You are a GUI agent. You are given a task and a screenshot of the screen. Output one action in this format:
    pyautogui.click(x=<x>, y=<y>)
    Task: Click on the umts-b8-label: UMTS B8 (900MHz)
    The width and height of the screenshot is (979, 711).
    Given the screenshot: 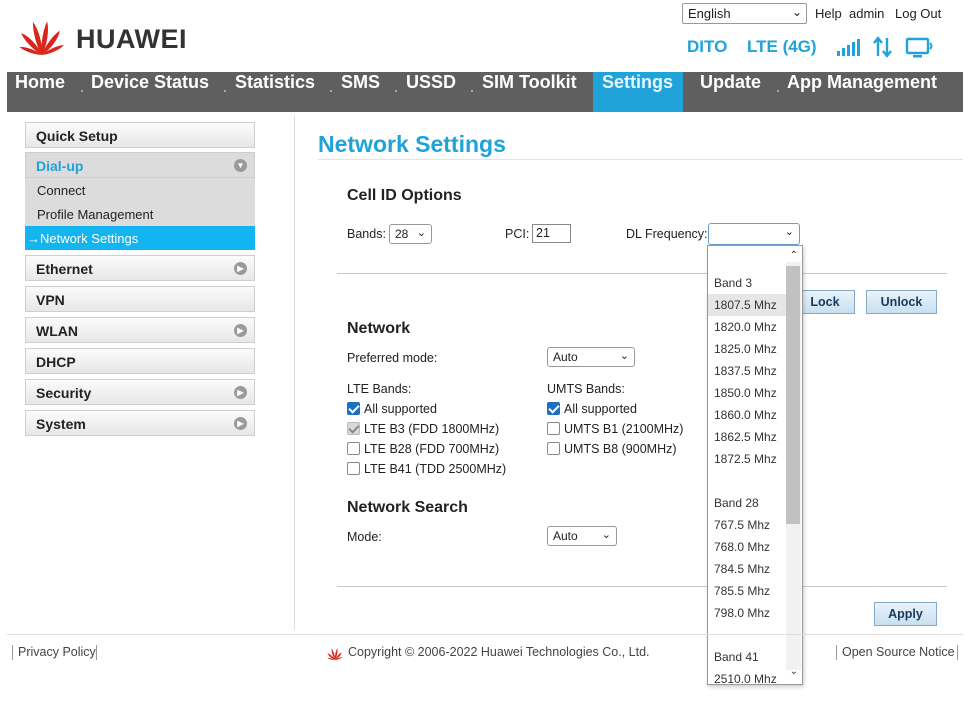 What is the action you would take?
    pyautogui.click(x=620, y=449)
    